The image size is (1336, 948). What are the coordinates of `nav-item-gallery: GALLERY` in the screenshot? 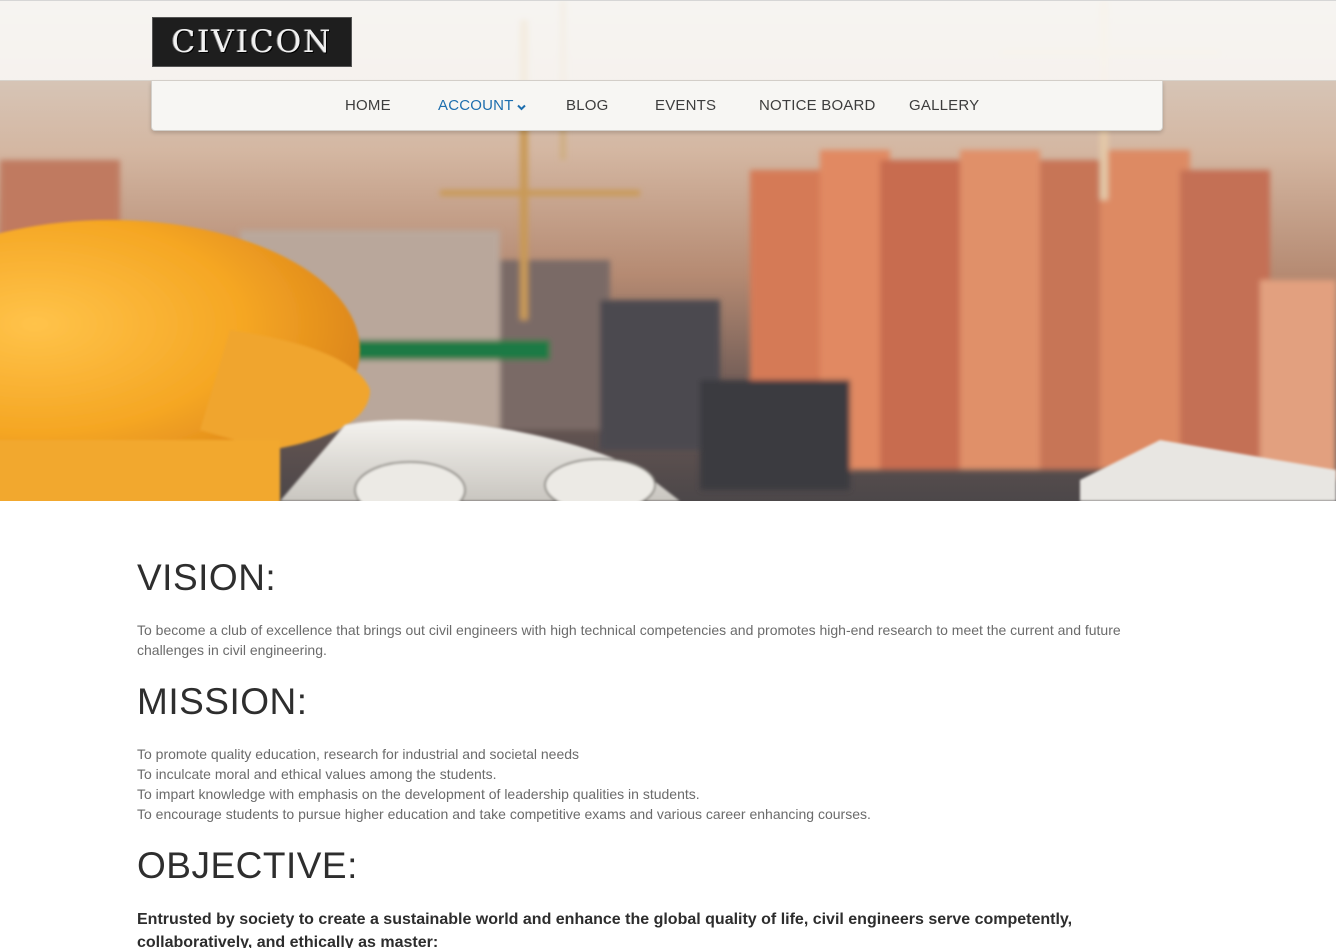 It's located at (944, 105).